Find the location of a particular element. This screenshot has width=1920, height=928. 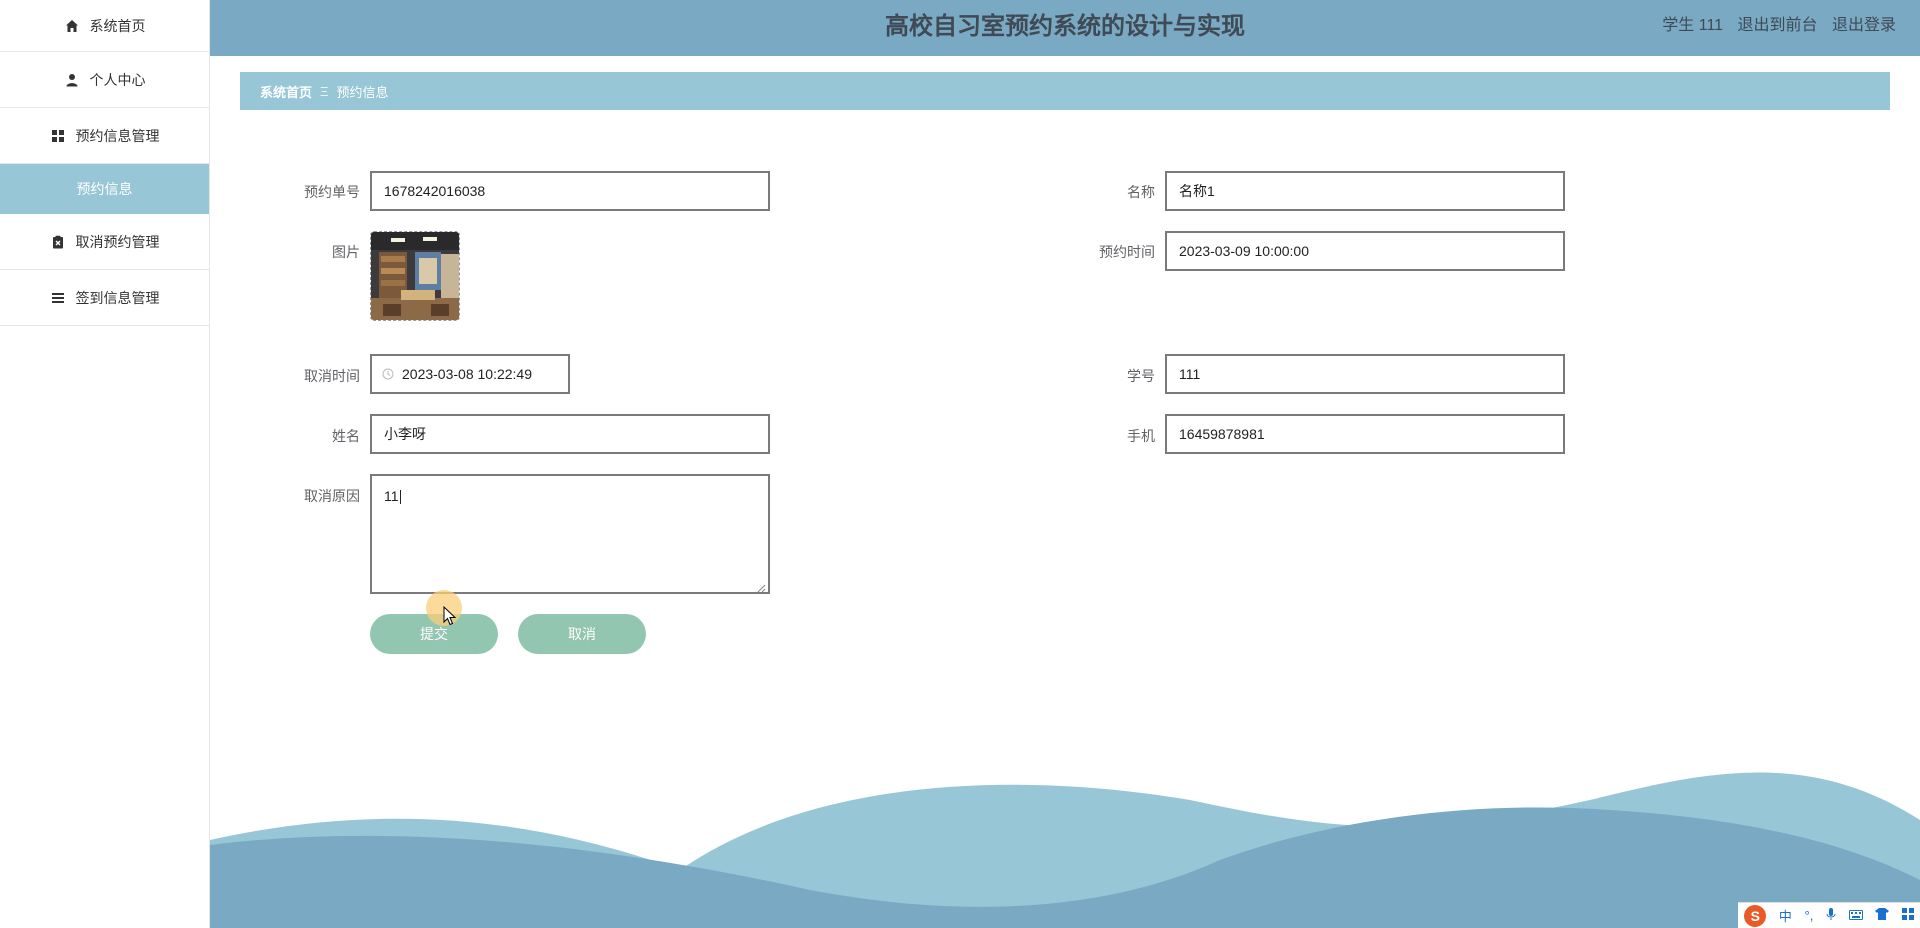

sidebar: 系统首页 个人中心 预约信息管理 预约信息 取消预约管理 签到信息管理 is located at coordinates (105, 464).